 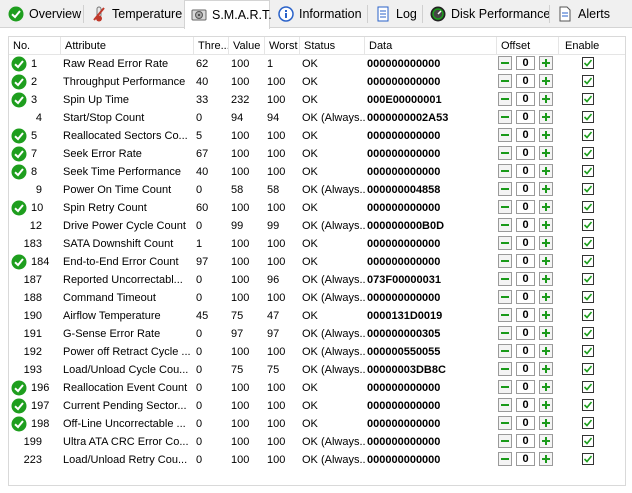 What do you see at coordinates (319, 14) in the screenshot?
I see `tab-information: Information` at bounding box center [319, 14].